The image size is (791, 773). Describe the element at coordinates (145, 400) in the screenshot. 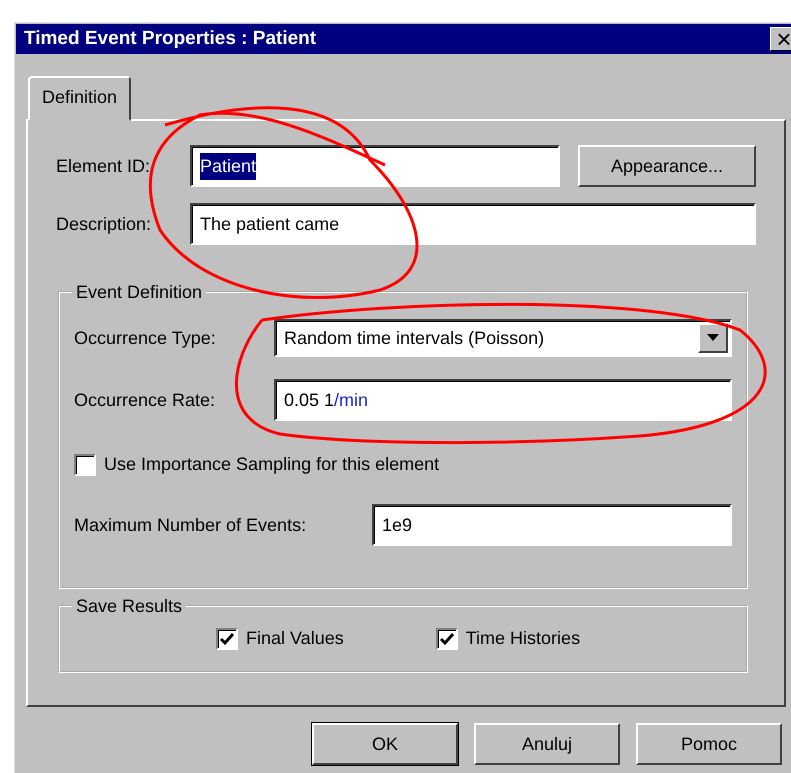

I see `field-label: Occurrence Rate:` at that location.